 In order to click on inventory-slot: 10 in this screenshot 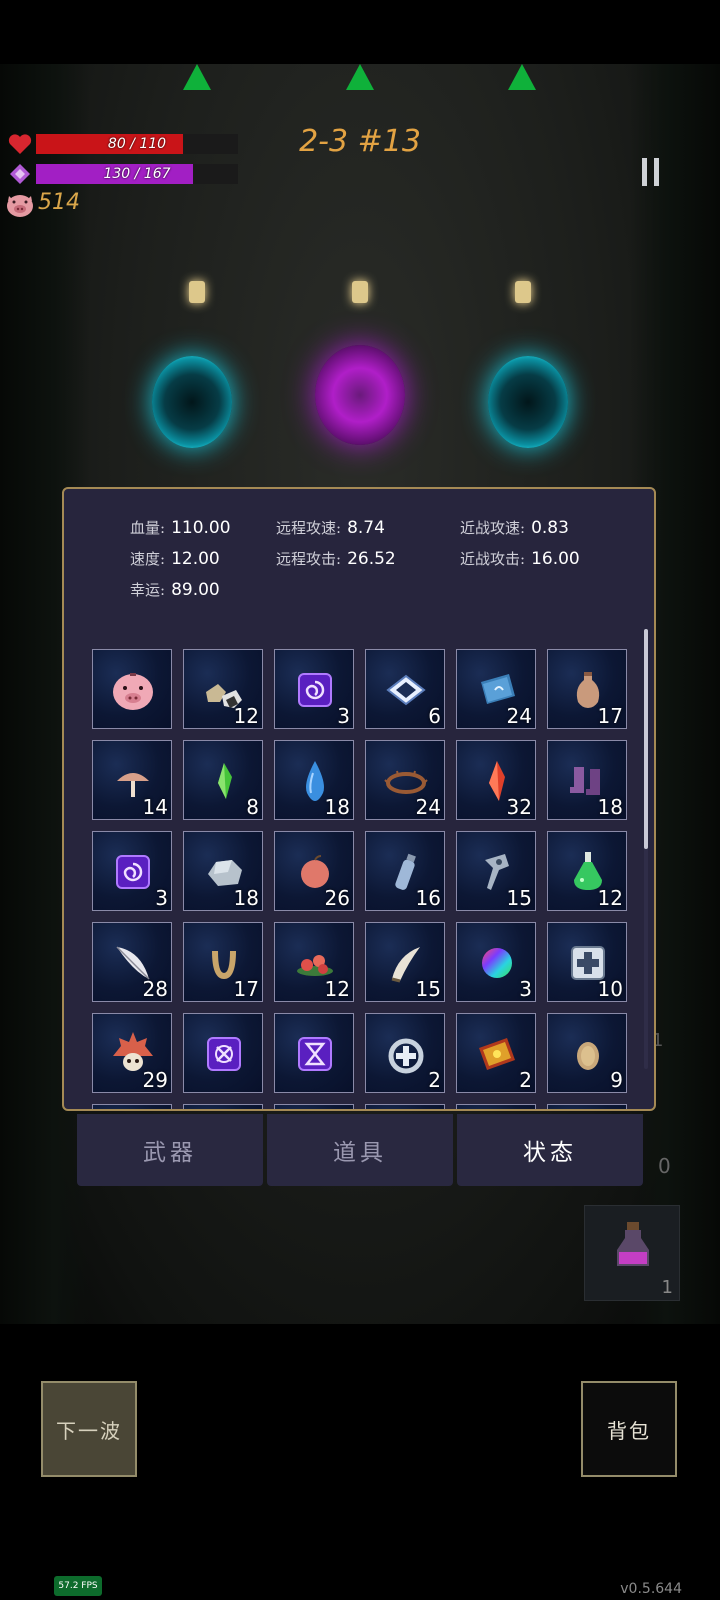, I will do `click(587, 962)`.